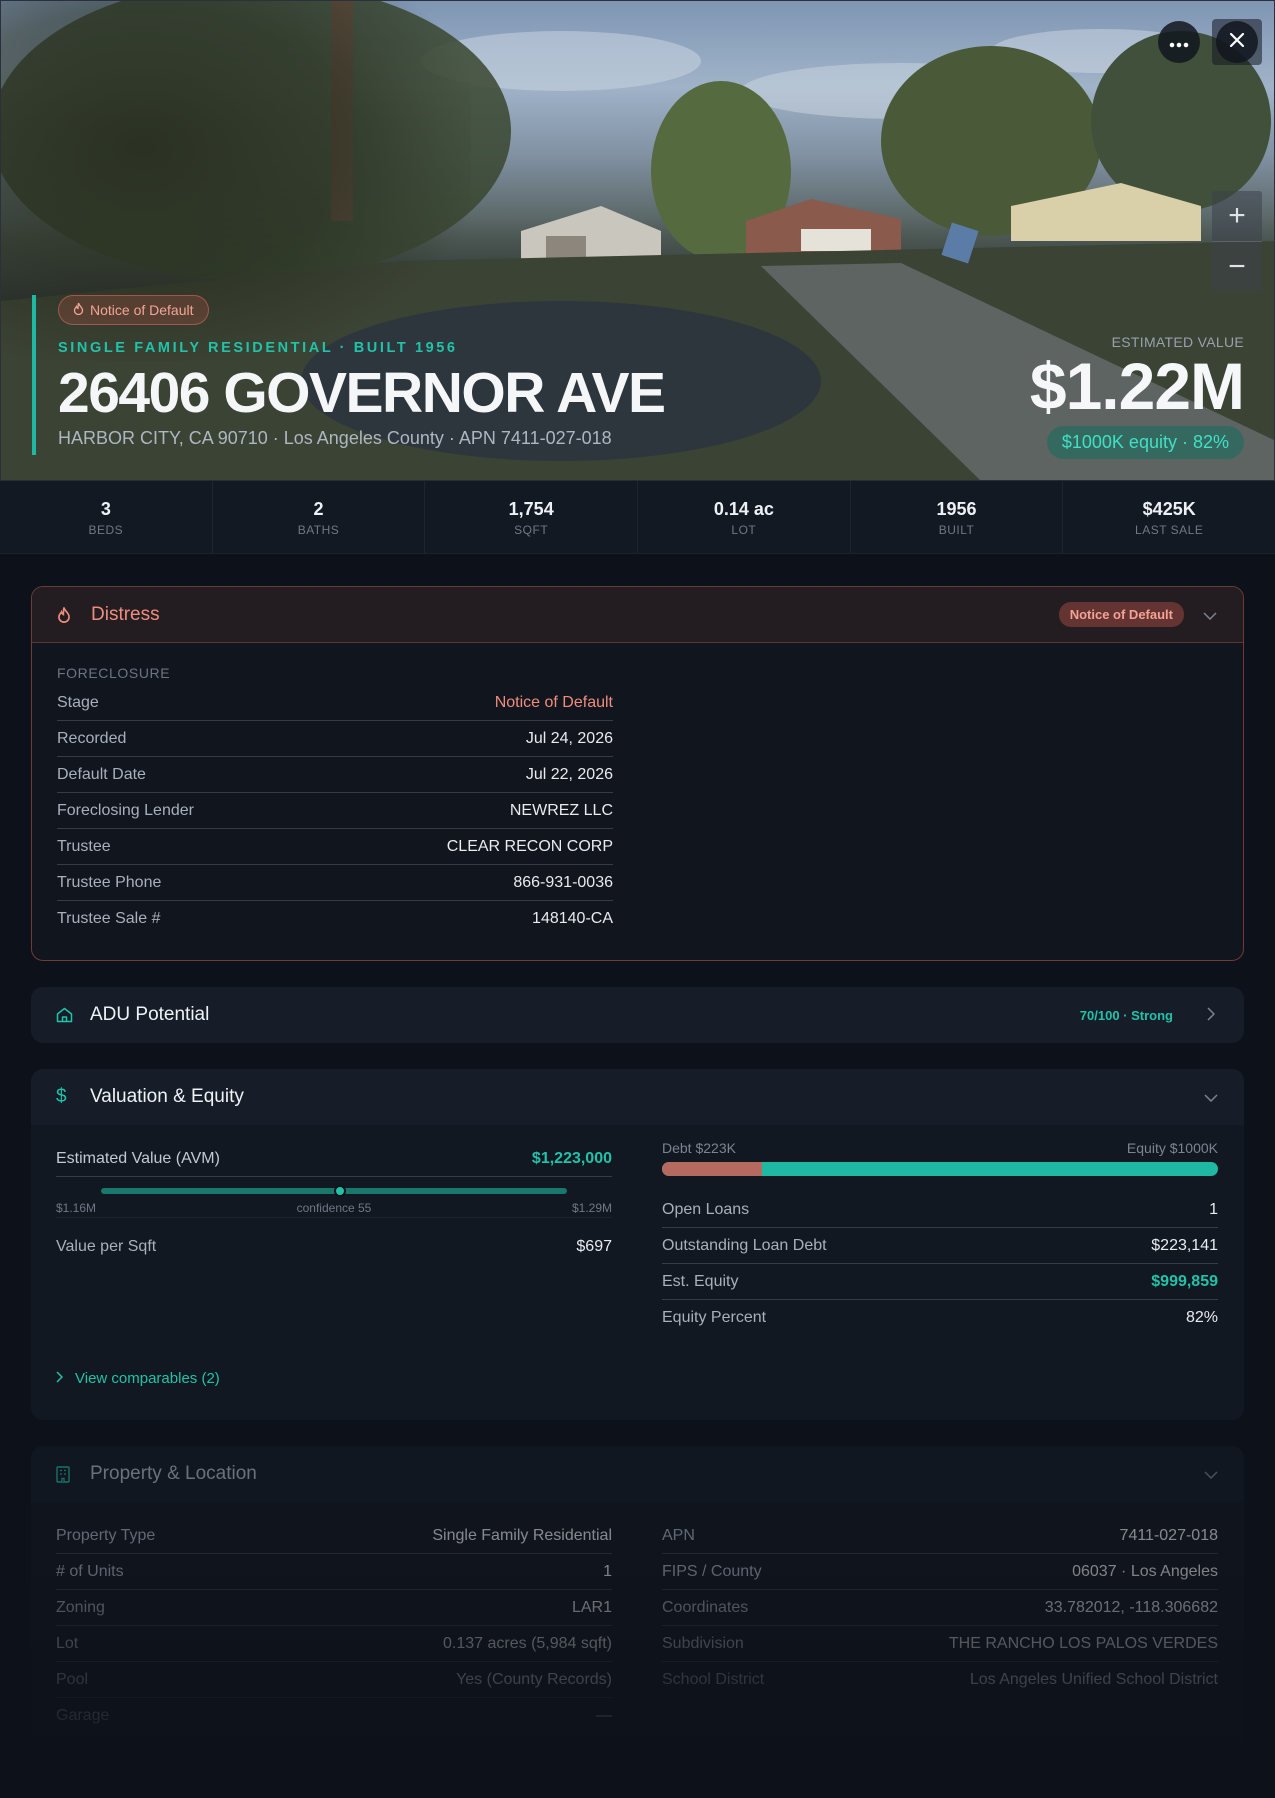 The height and width of the screenshot is (1798, 1275). Describe the element at coordinates (940, 1318) in the screenshot. I see `detail-row: Equity Percent 82%` at that location.